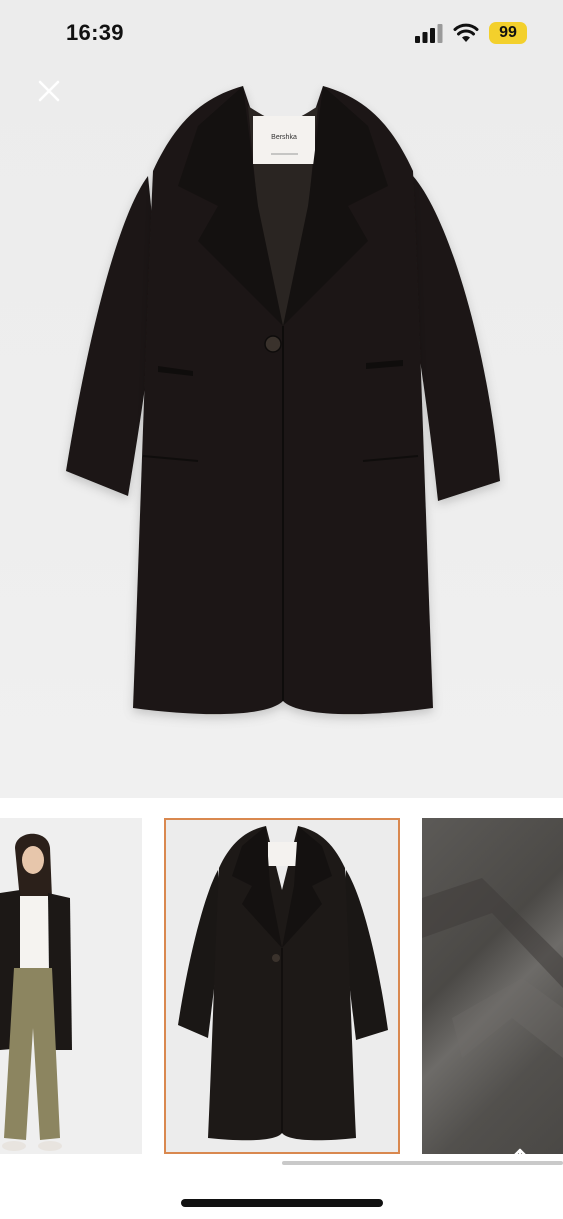  Describe the element at coordinates (284, 137) in the screenshot. I see `svg-text: Bershka` at that location.